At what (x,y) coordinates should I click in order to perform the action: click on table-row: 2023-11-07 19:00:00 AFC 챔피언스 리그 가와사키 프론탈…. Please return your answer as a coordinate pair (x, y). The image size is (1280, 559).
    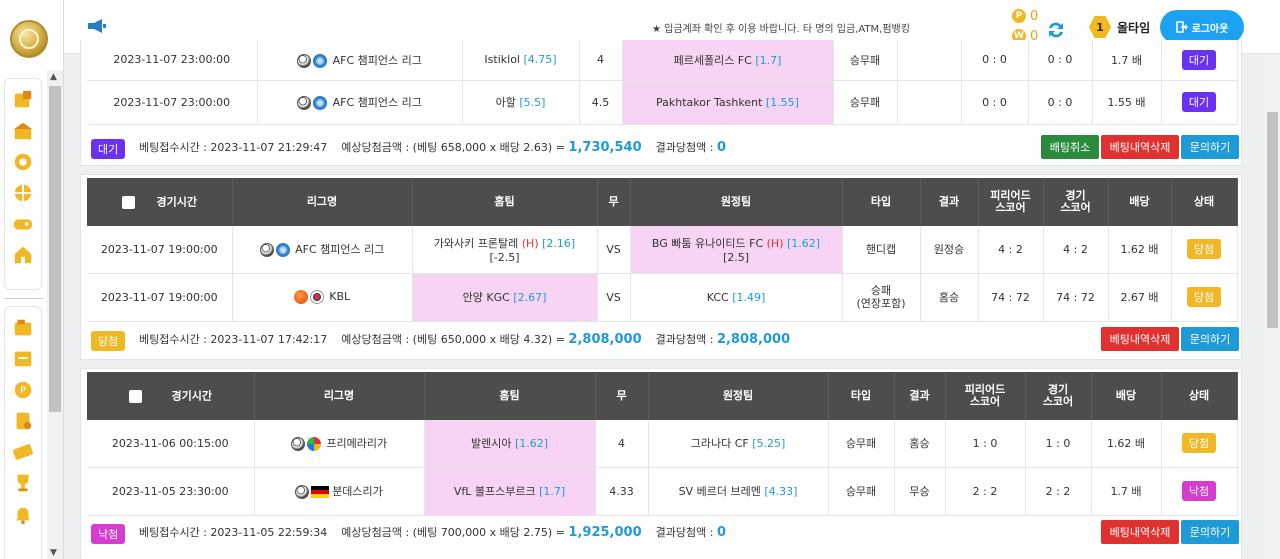
    Looking at the image, I should click on (662, 250).